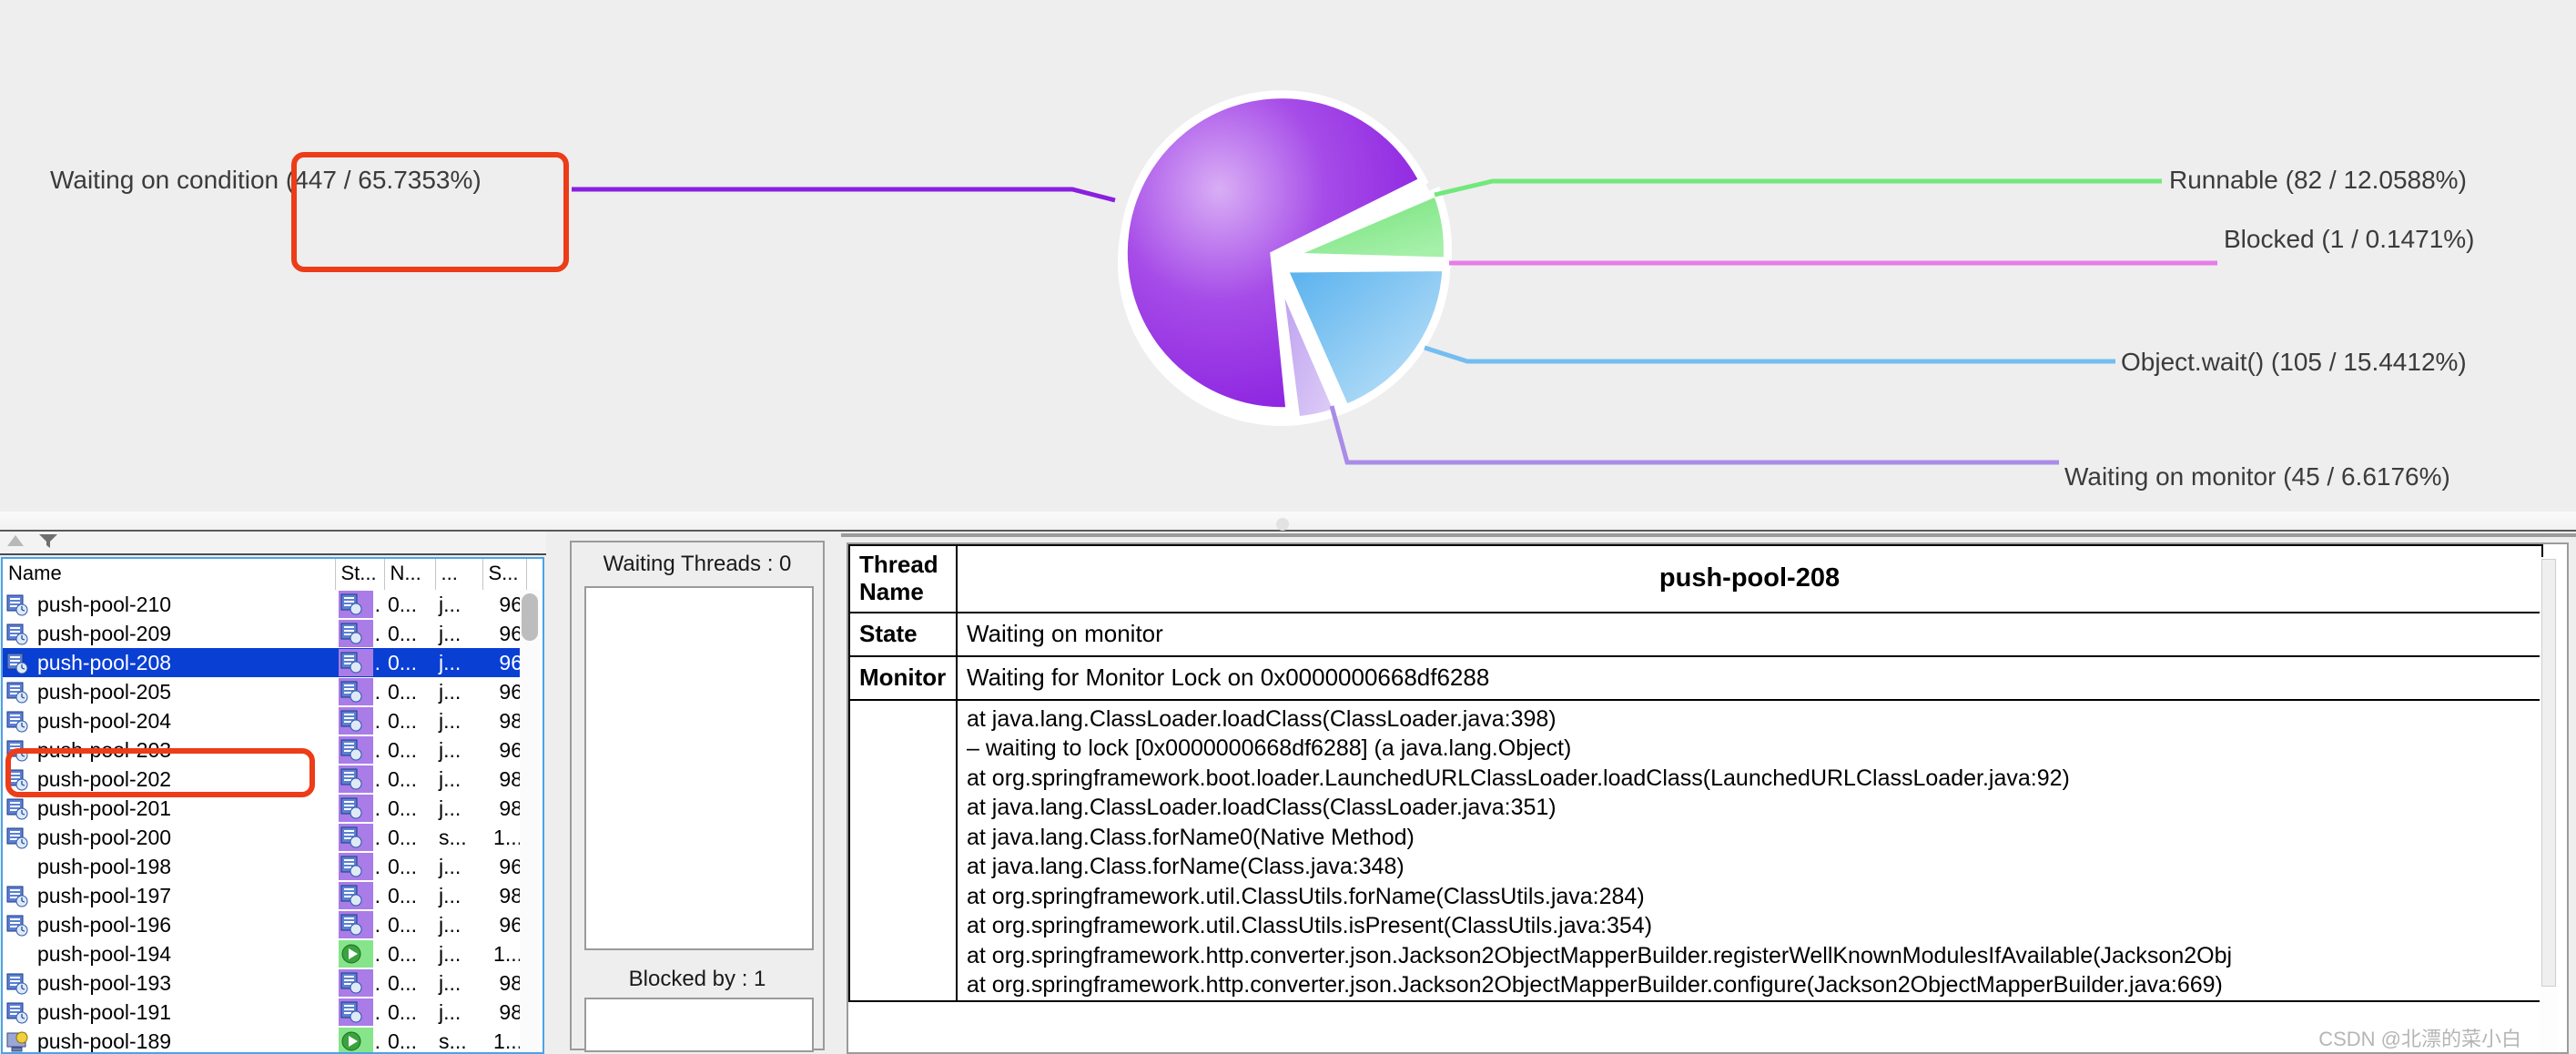 Image resolution: width=2576 pixels, height=1054 pixels. What do you see at coordinates (903, 578) in the screenshot?
I see `detail-label-thread-name: Thread Name` at bounding box center [903, 578].